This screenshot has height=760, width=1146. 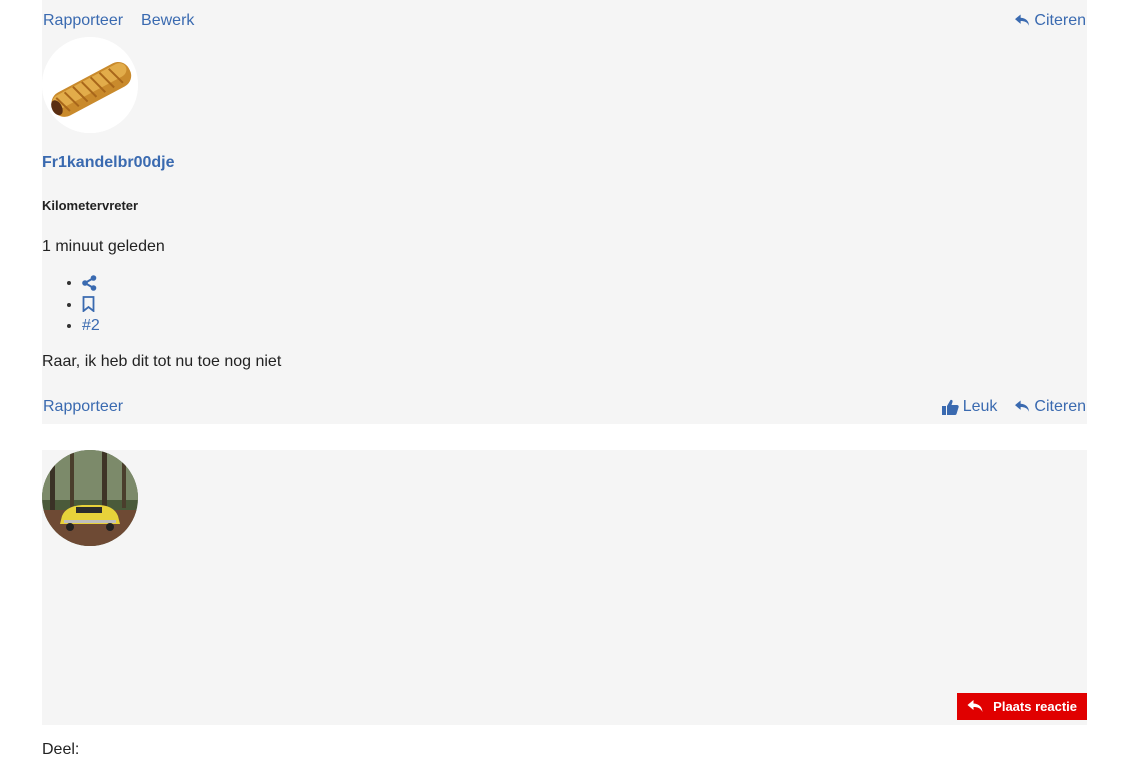 I want to click on share-label: Deel:, so click(x=61, y=749).